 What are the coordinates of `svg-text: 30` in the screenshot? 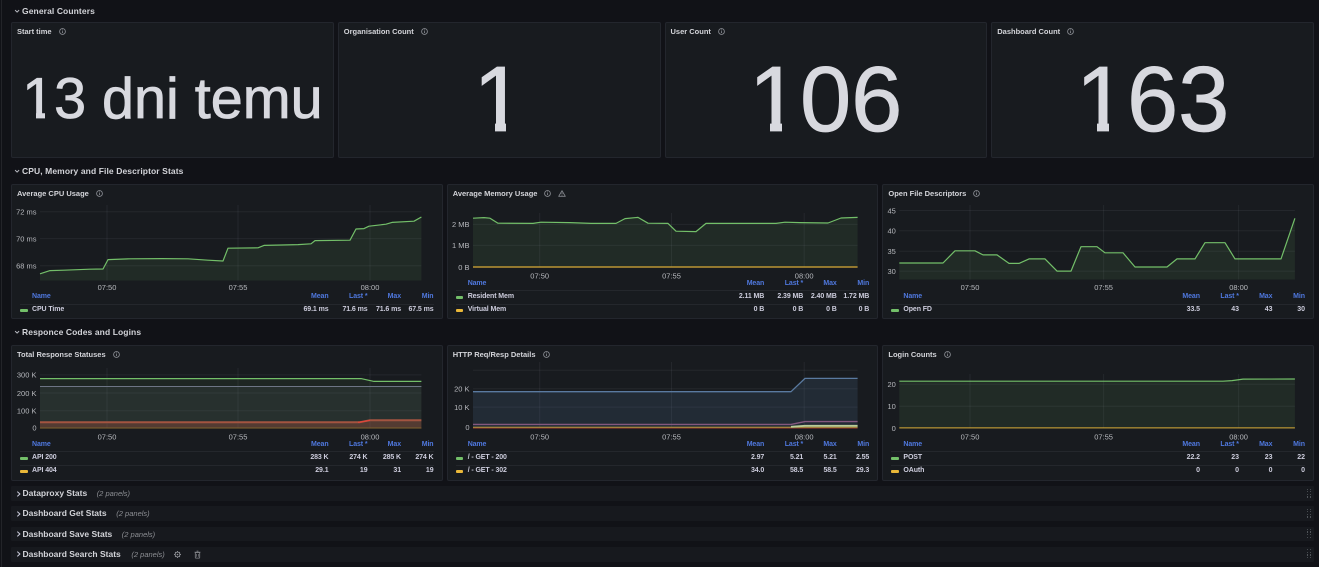 It's located at (892, 271).